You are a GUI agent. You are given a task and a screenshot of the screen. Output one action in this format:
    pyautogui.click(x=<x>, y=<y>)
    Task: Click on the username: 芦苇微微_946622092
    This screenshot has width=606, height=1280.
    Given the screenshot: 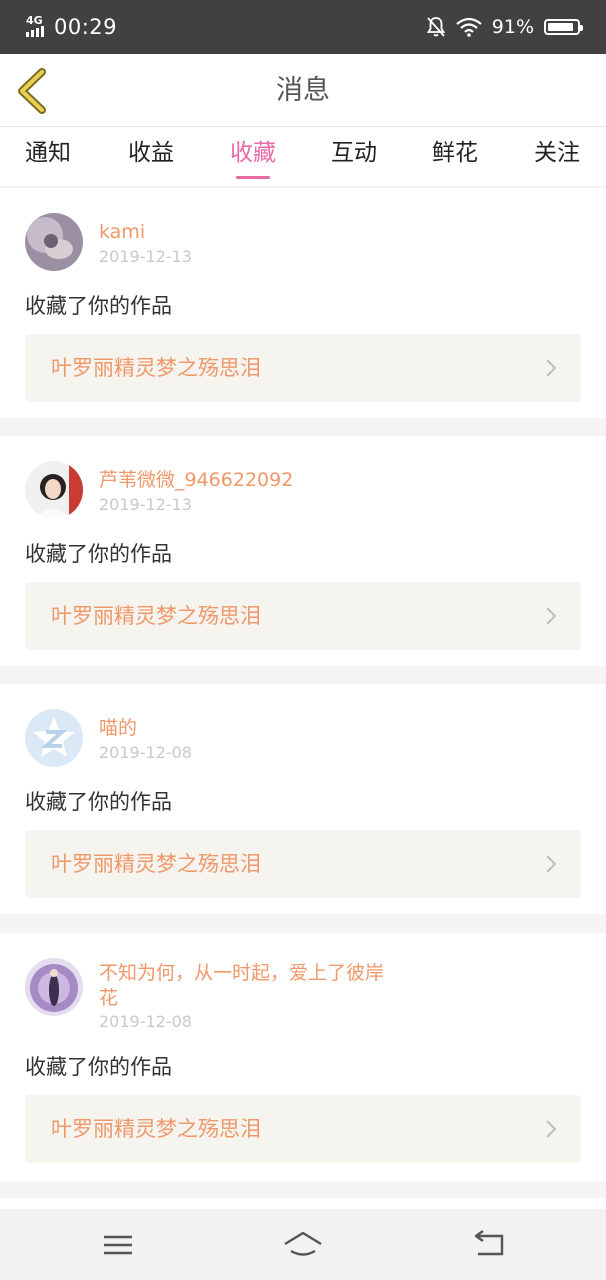 What is the action you would take?
    pyautogui.click(x=196, y=480)
    